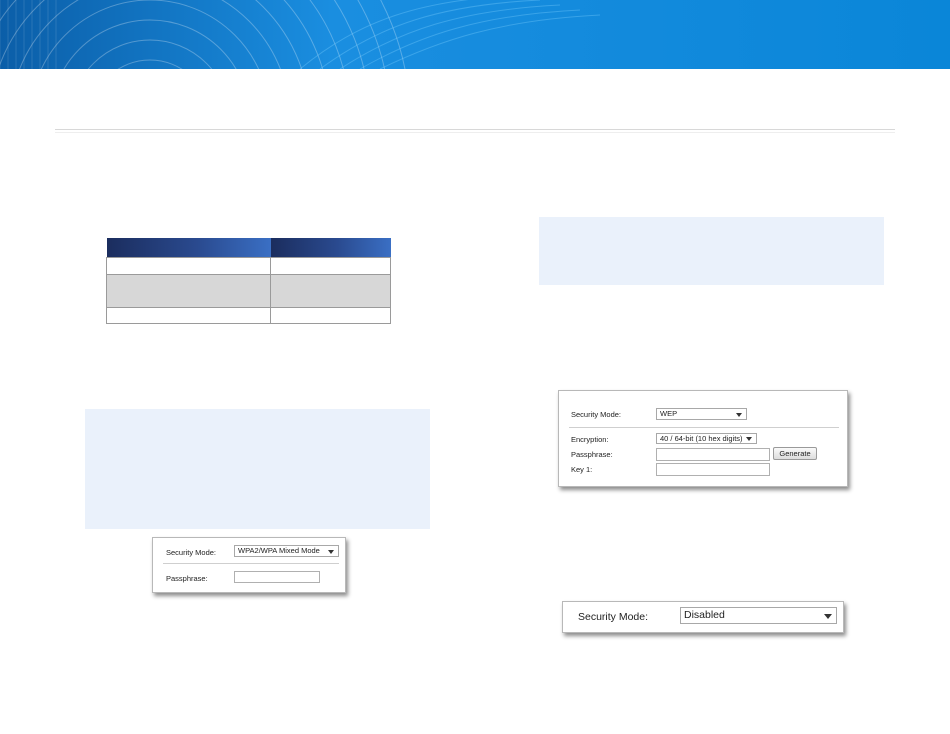 The width and height of the screenshot is (950, 734). I want to click on security-mode-select: WPA2/WPA Mixed Mode, so click(286, 551).